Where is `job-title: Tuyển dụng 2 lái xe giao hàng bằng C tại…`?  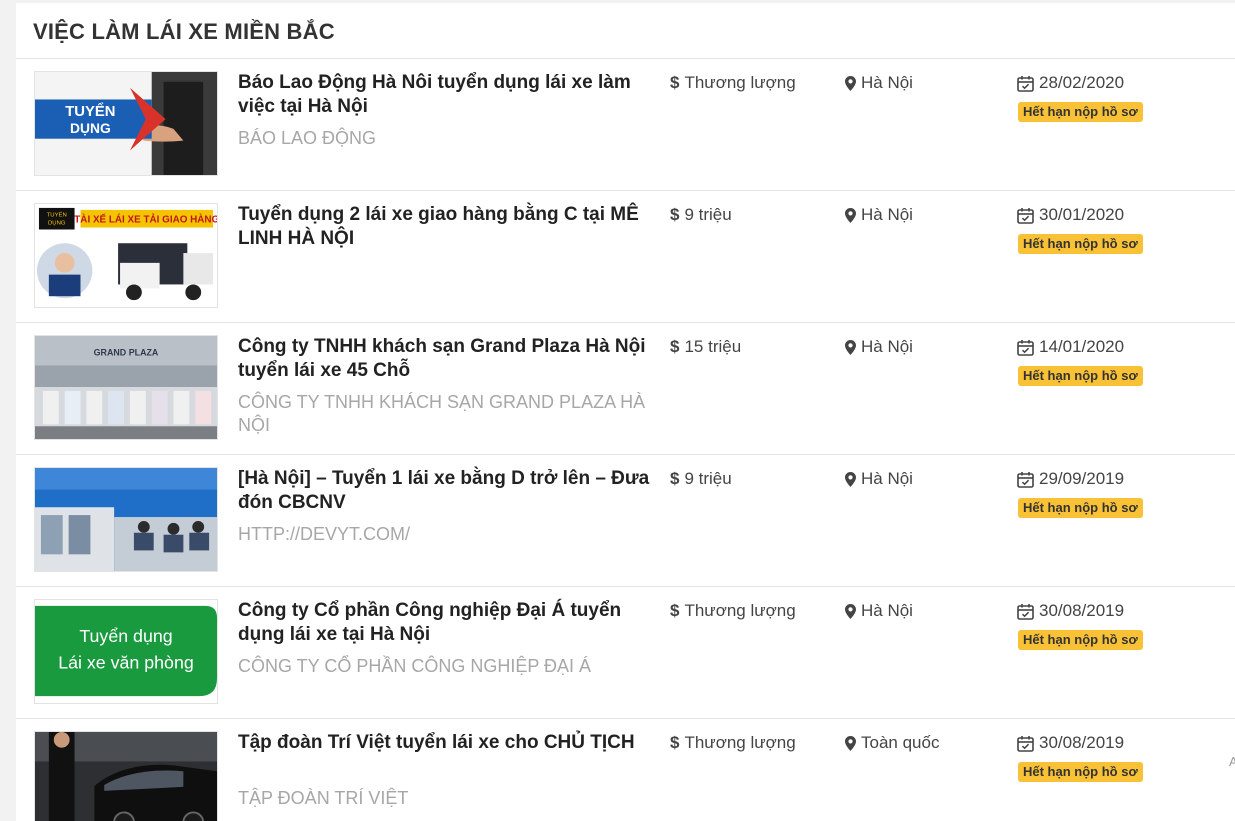 job-title: Tuyển dụng 2 lái xe giao hàng bằng C tại… is located at coordinates (448, 227).